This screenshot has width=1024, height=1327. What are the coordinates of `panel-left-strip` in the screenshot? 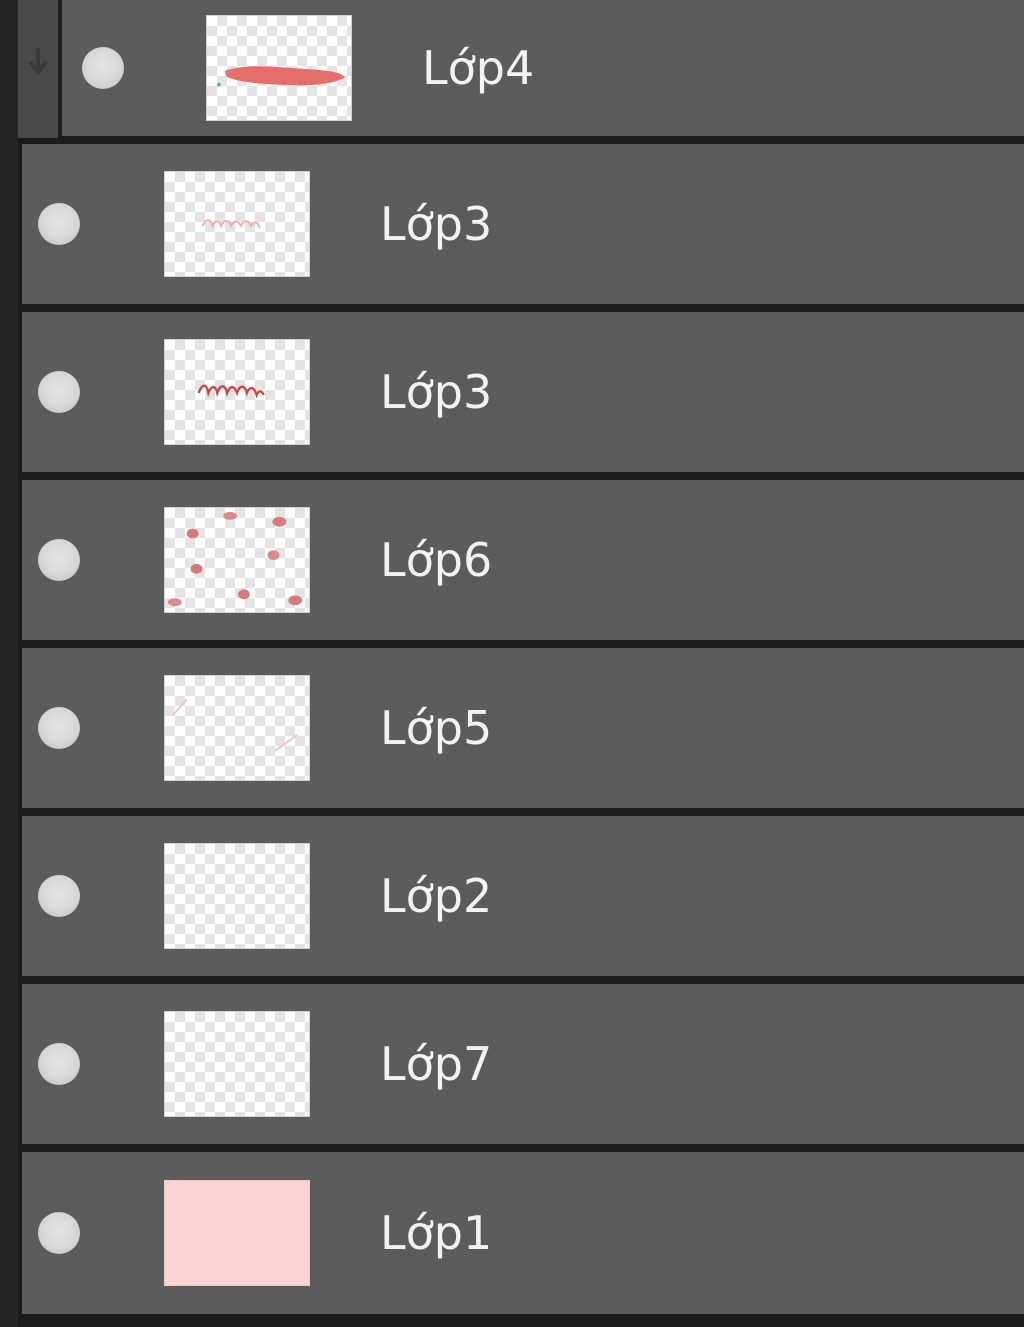 It's located at (9, 663).